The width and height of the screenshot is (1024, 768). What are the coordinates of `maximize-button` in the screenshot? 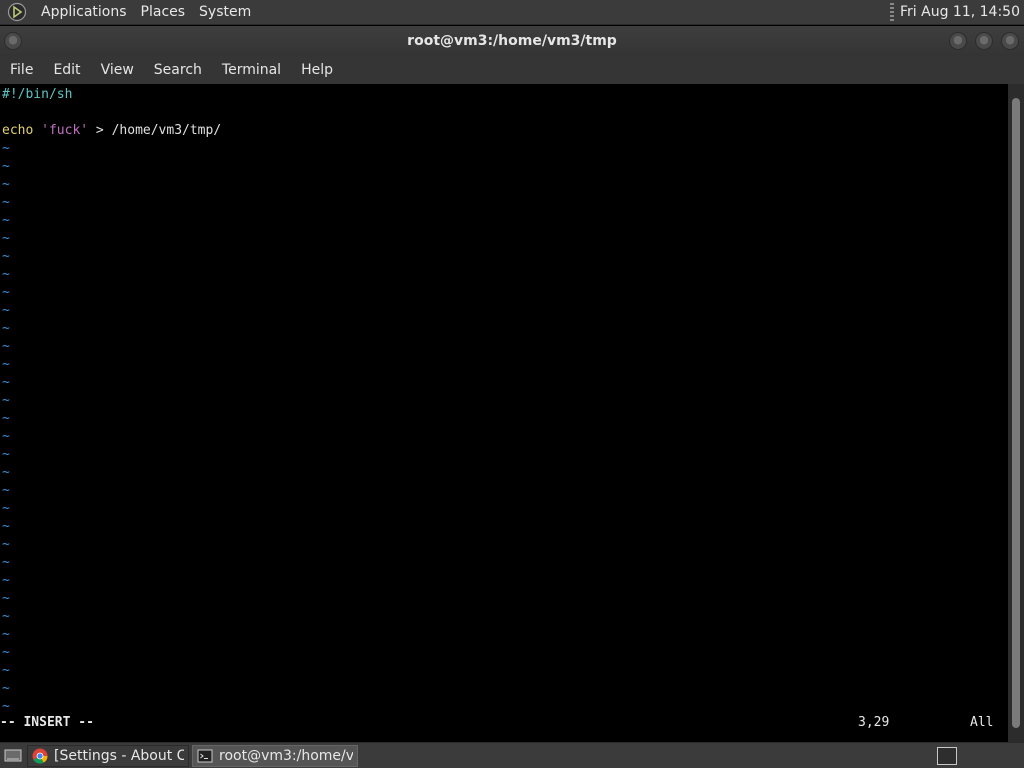 It's located at (984, 41).